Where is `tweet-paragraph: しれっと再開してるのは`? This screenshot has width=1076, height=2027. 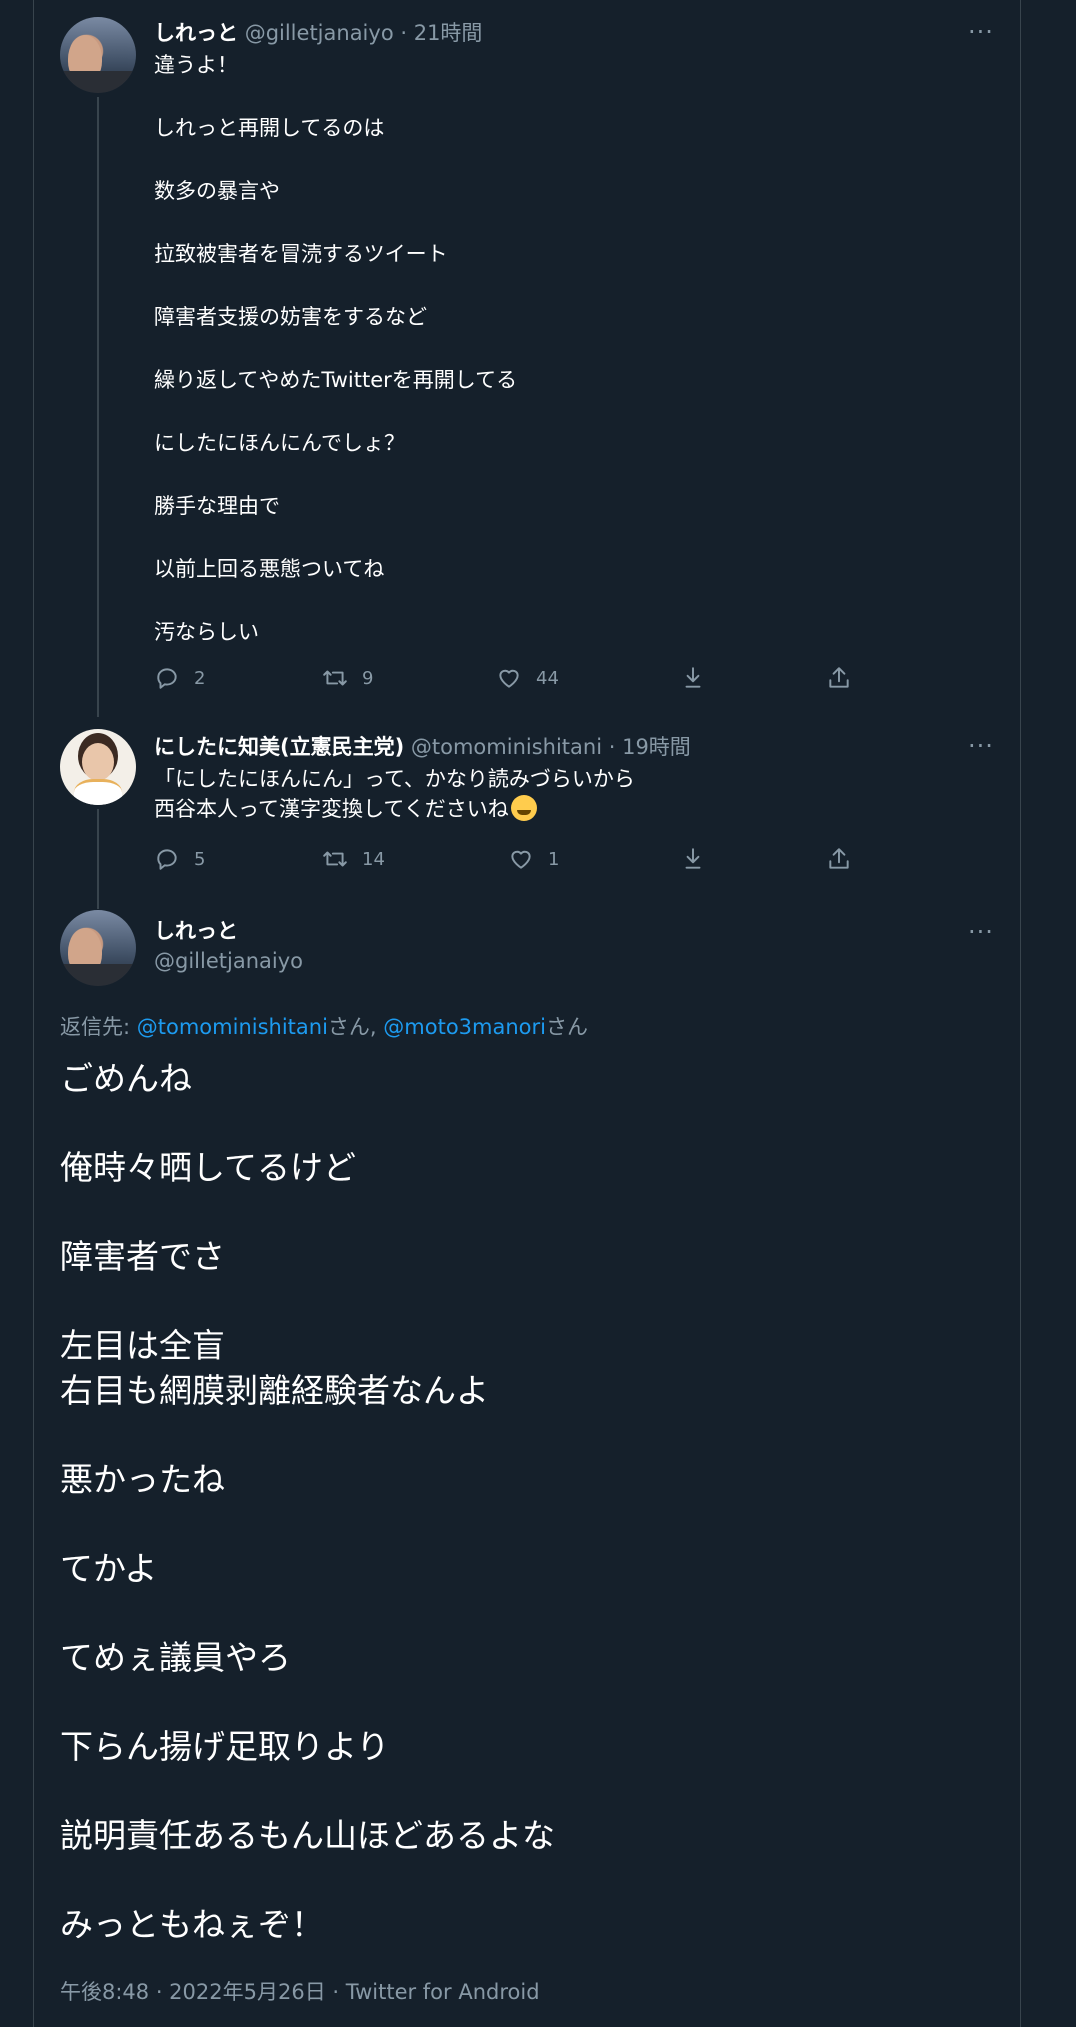
tweet-paragraph: しれっと再開してるのは is located at coordinates (269, 128).